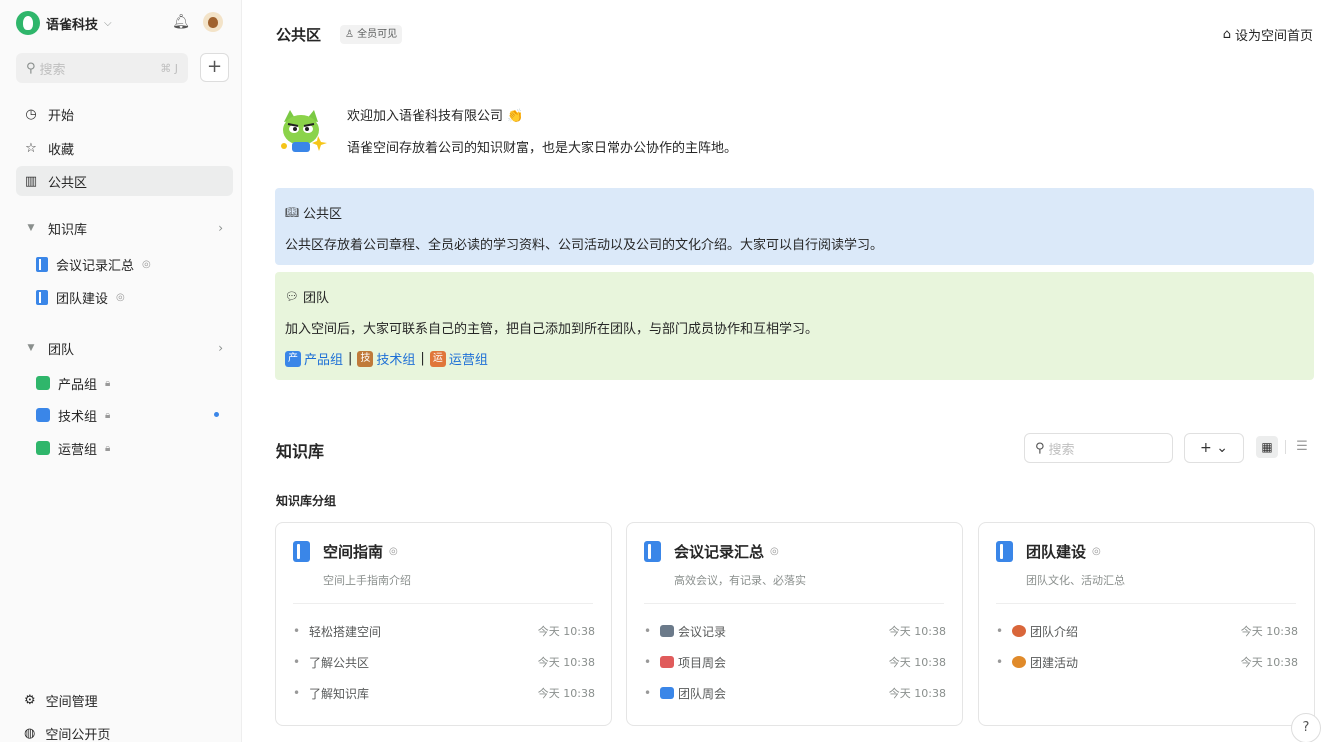 This screenshot has height=742, width=1327. What do you see at coordinates (102, 68) in the screenshot?
I see `search-input: ⚲ 搜索 ⌘ J` at bounding box center [102, 68].